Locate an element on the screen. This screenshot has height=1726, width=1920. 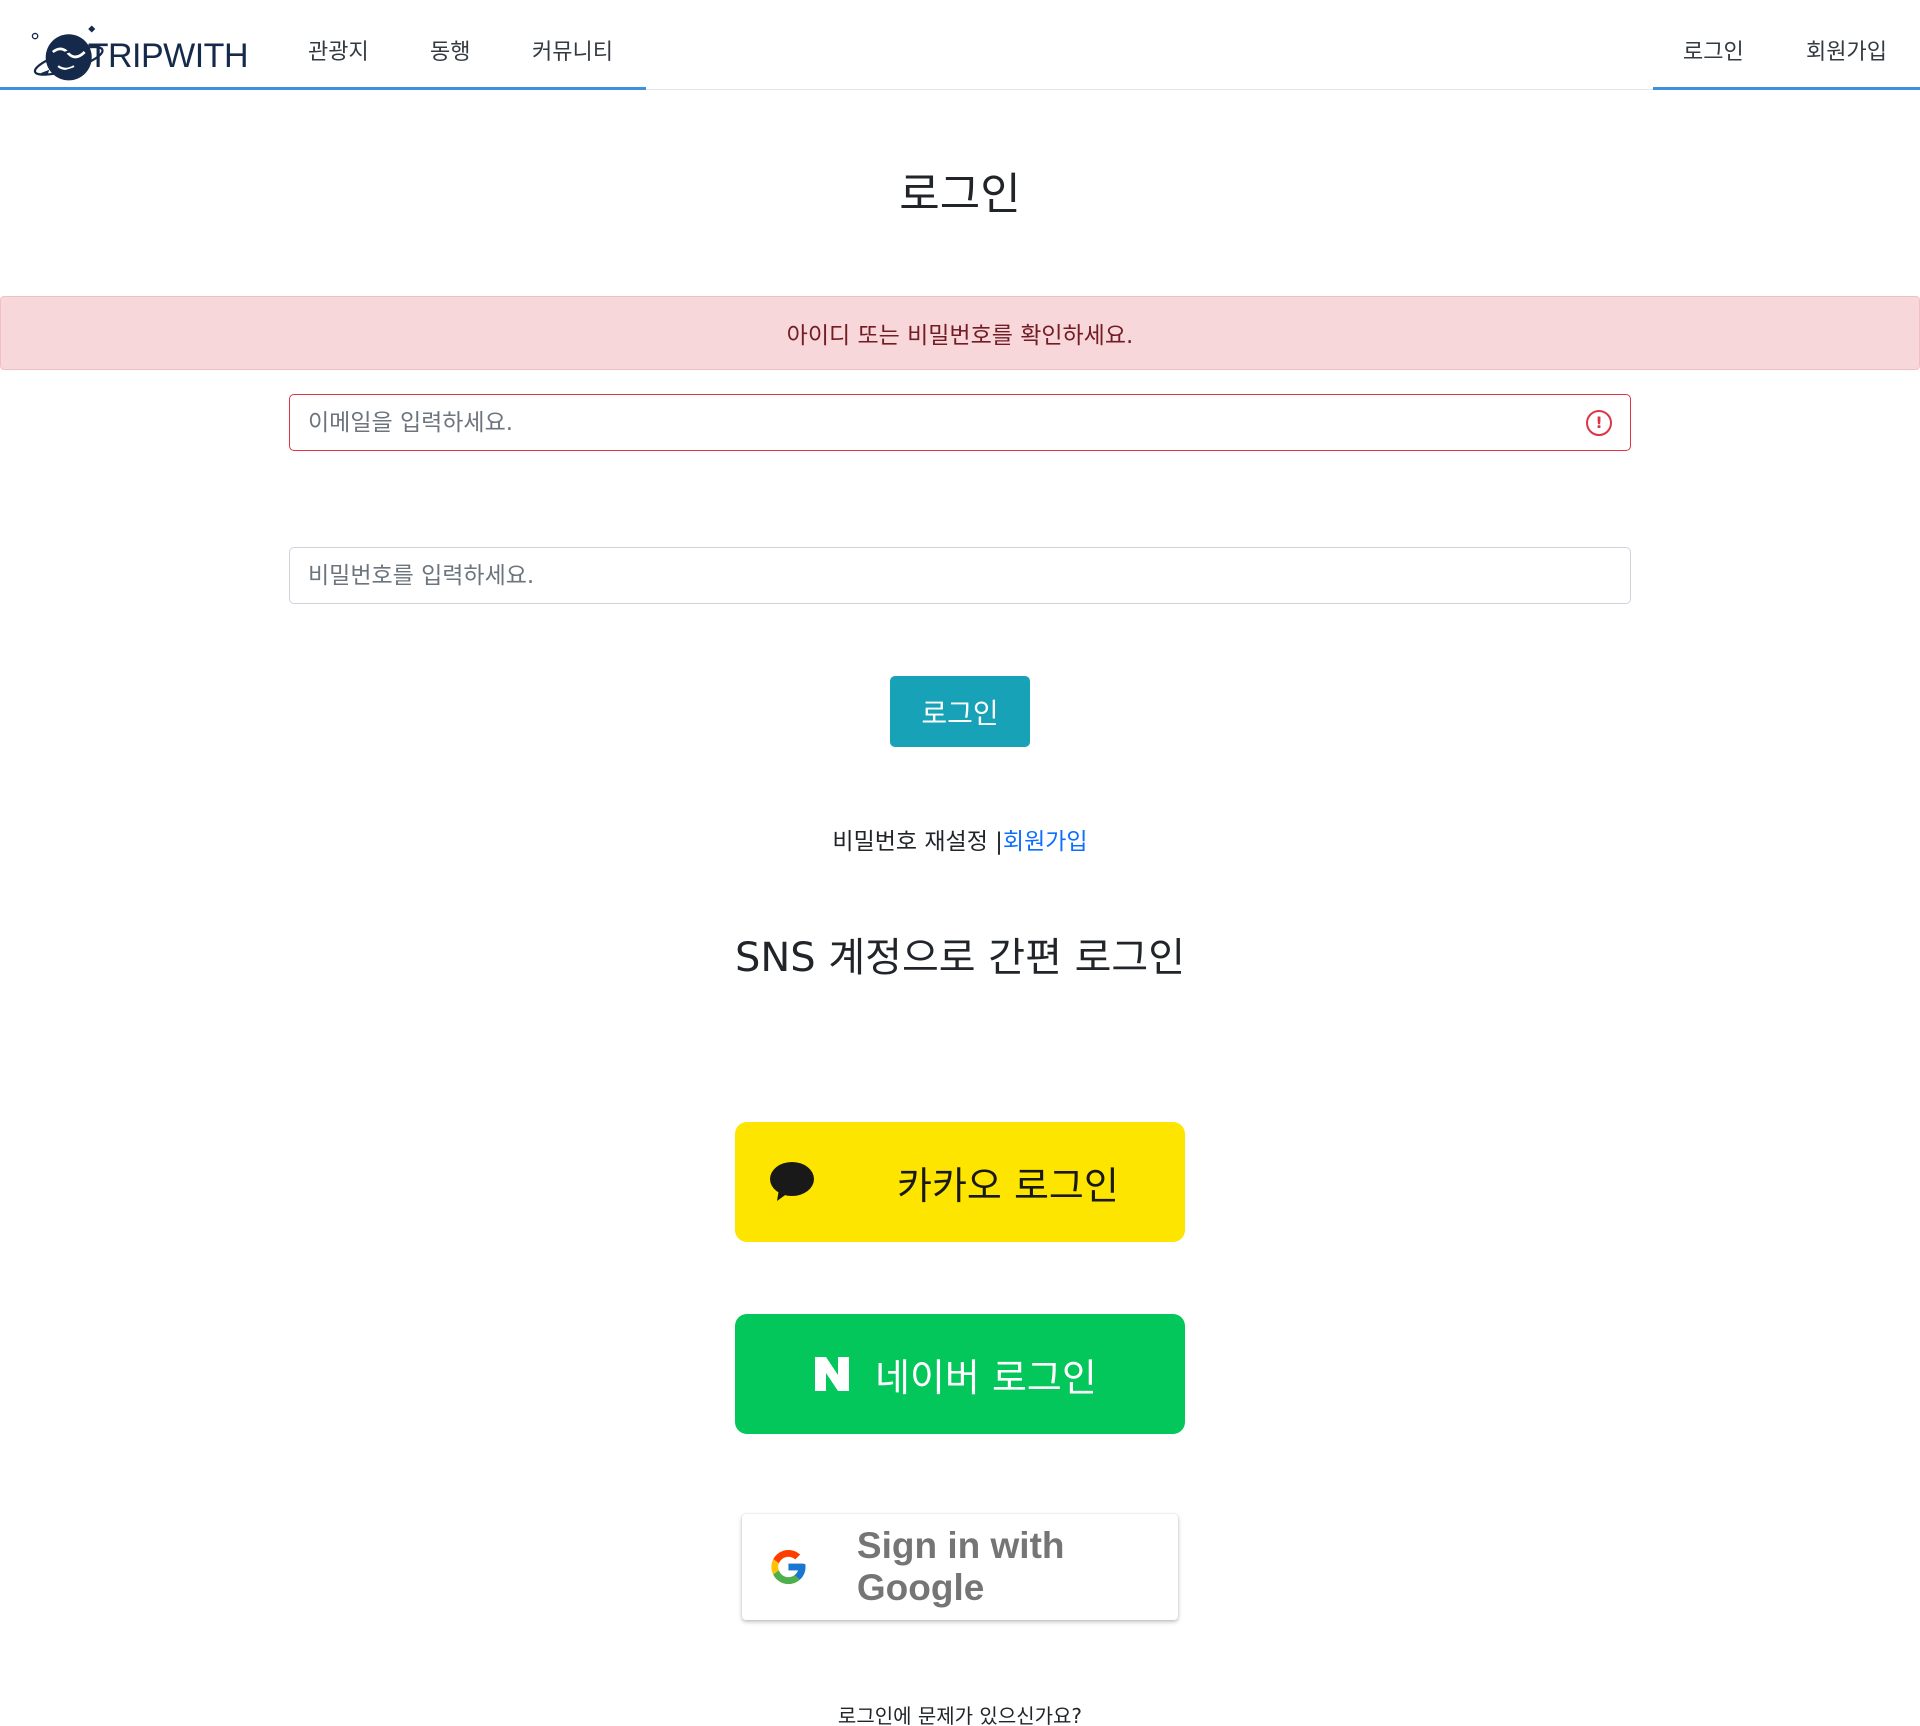
kakao-login-button: 카카오 로그인 is located at coordinates (960, 1182).